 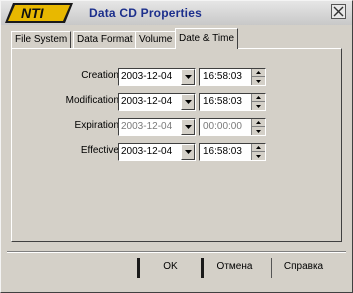 I want to click on tab-date-time: Date & Time, so click(x=207, y=38).